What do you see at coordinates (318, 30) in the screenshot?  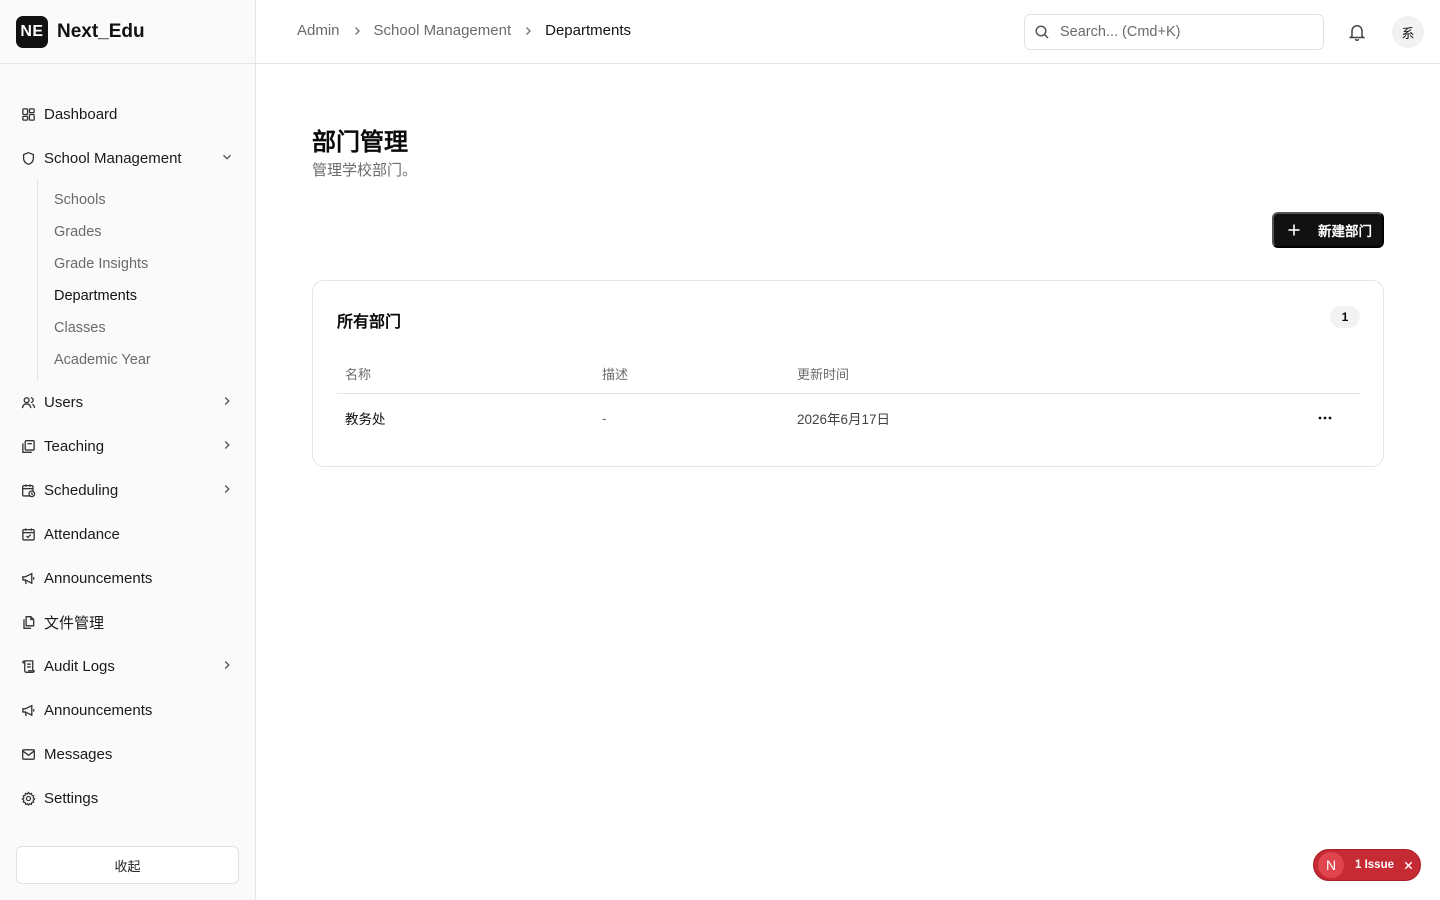 I see `breadcrumb-admin: Admin` at bounding box center [318, 30].